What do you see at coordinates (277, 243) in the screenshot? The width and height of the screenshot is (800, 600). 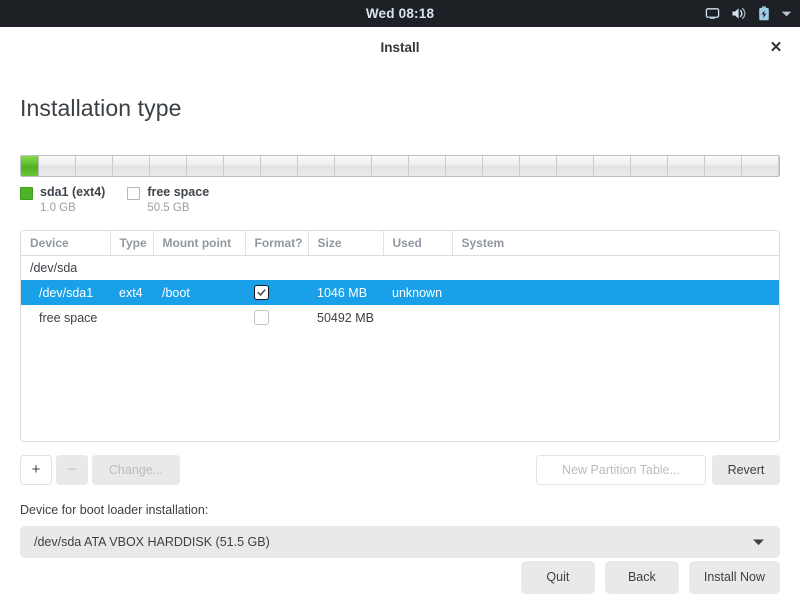 I see `column-header-format: Format?` at bounding box center [277, 243].